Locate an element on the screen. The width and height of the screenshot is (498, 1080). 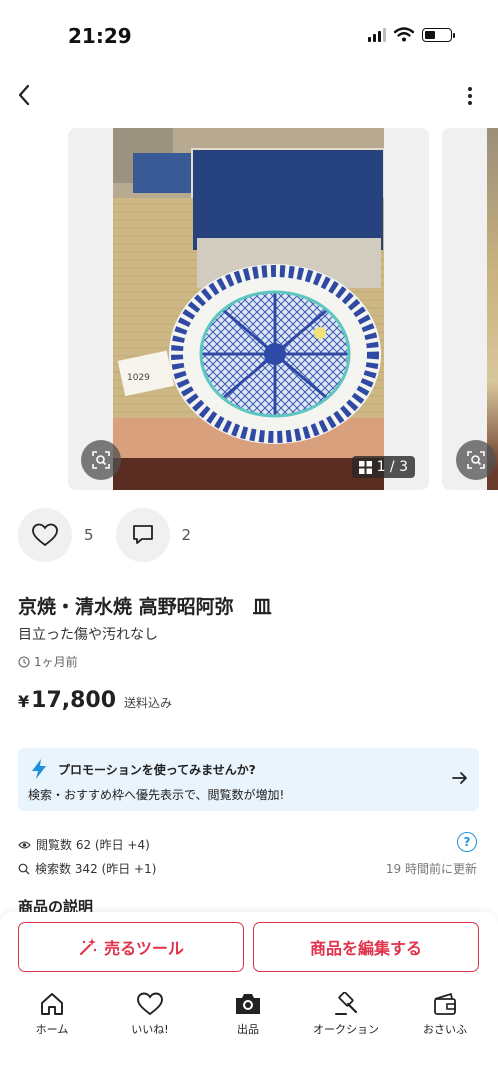
promotion-banner: プロモーションを使ってみませんか? 検索・おすすめ枠へ優先表示で、閲覧数が増加! is located at coordinates (248, 779).